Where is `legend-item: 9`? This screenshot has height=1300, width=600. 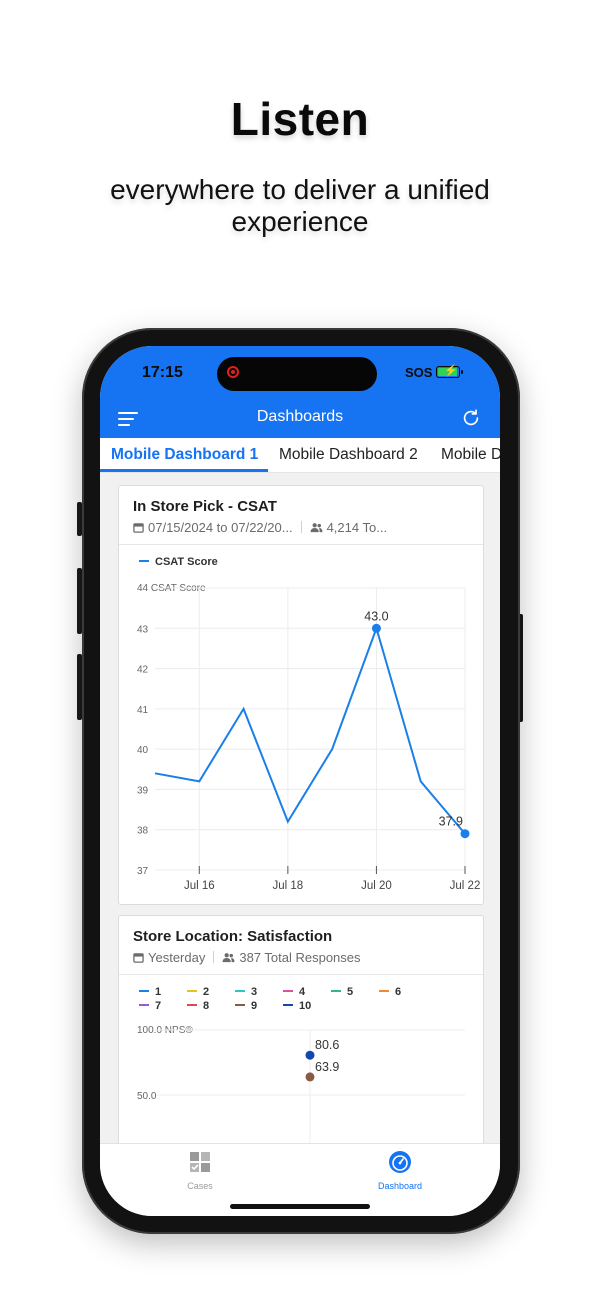
legend-item: 9 is located at coordinates (246, 1006).